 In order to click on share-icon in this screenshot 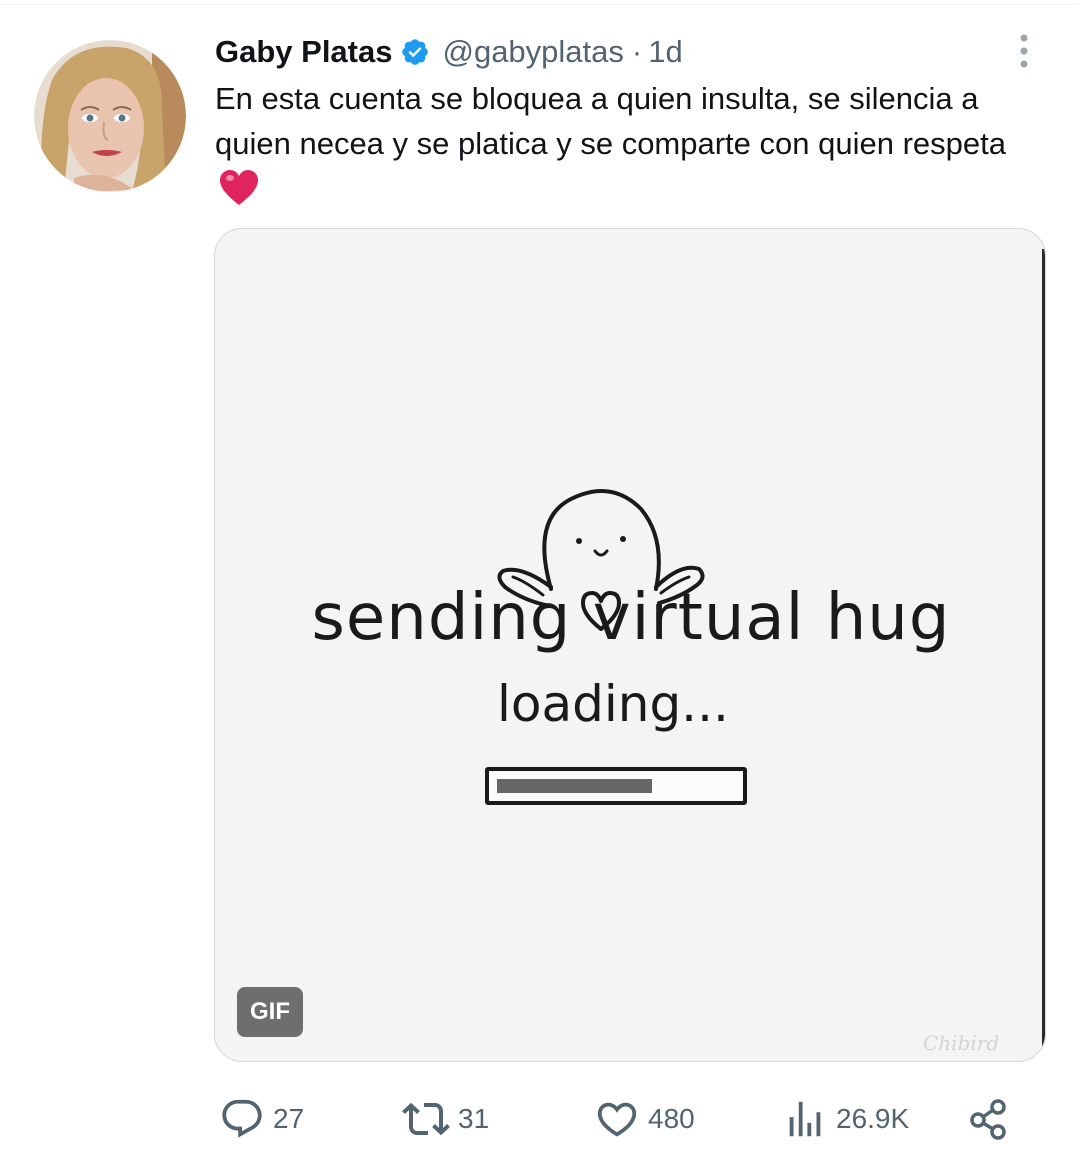, I will do `click(988, 1119)`.